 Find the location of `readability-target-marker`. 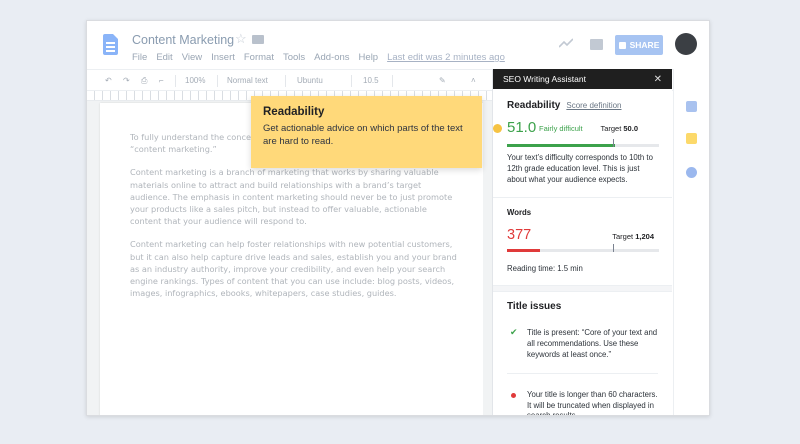

readability-target-marker is located at coordinates (614, 143).